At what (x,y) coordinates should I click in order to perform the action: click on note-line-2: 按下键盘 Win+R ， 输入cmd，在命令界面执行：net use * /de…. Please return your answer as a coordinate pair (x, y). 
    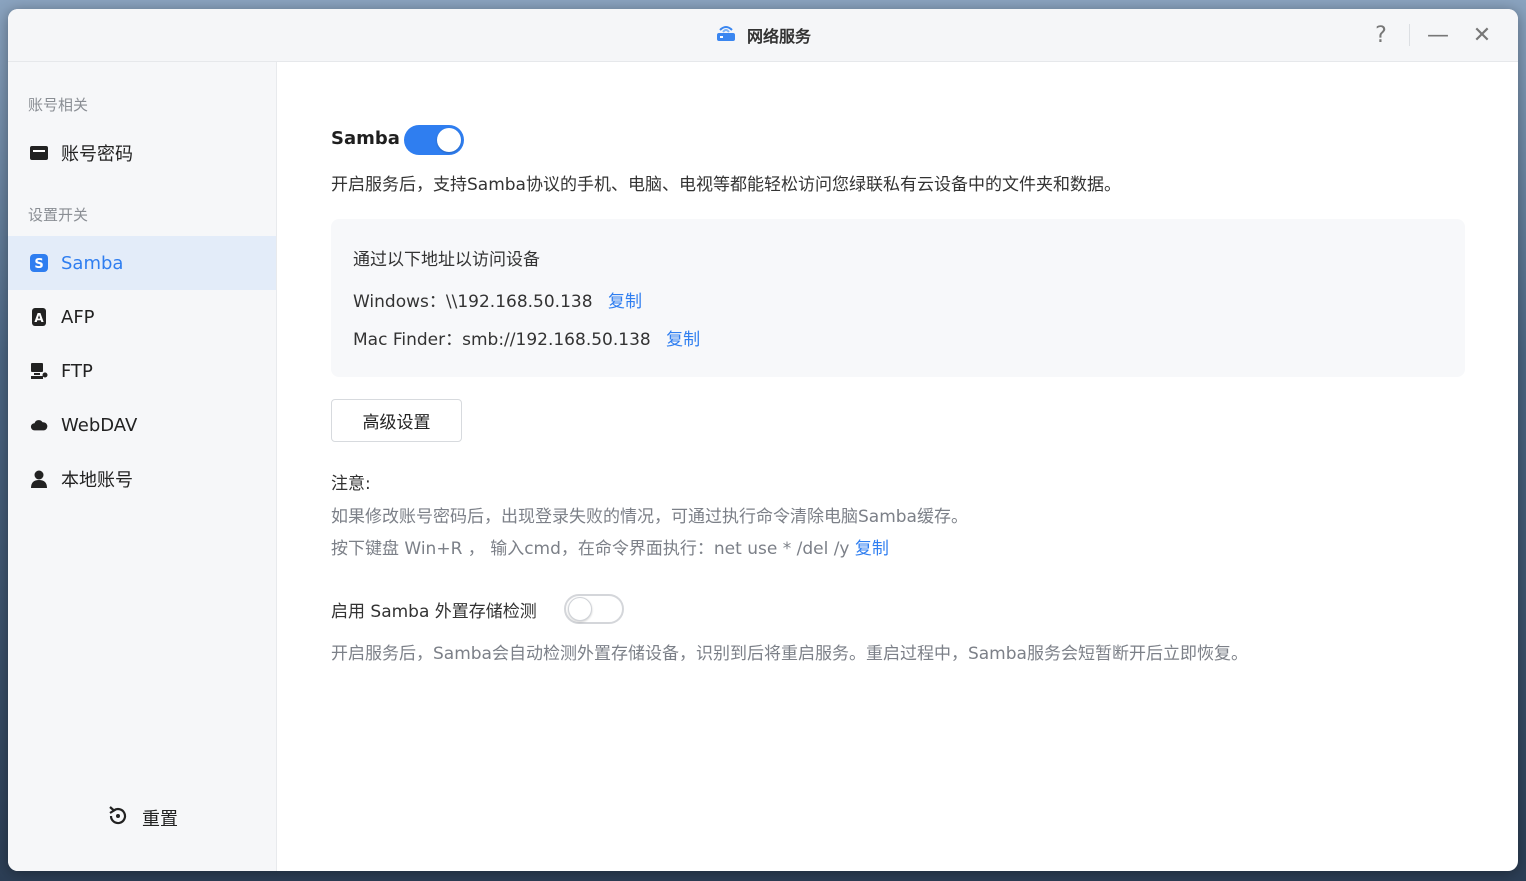
    Looking at the image, I should click on (610, 546).